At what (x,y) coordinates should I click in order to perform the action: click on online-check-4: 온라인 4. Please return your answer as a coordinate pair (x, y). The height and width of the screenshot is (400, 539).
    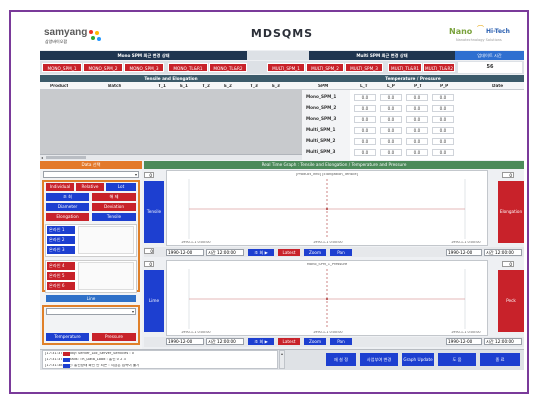
    Looking at the image, I should click on (61, 266).